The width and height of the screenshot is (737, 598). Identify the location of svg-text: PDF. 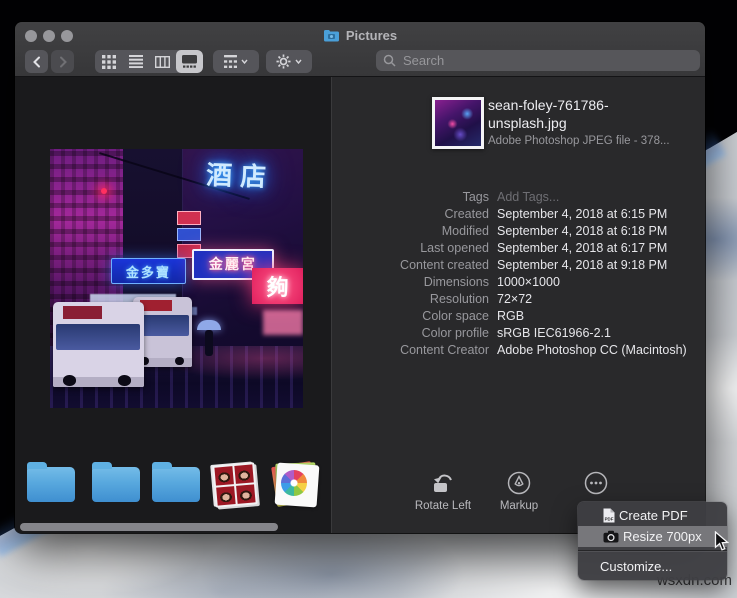
(609, 518).